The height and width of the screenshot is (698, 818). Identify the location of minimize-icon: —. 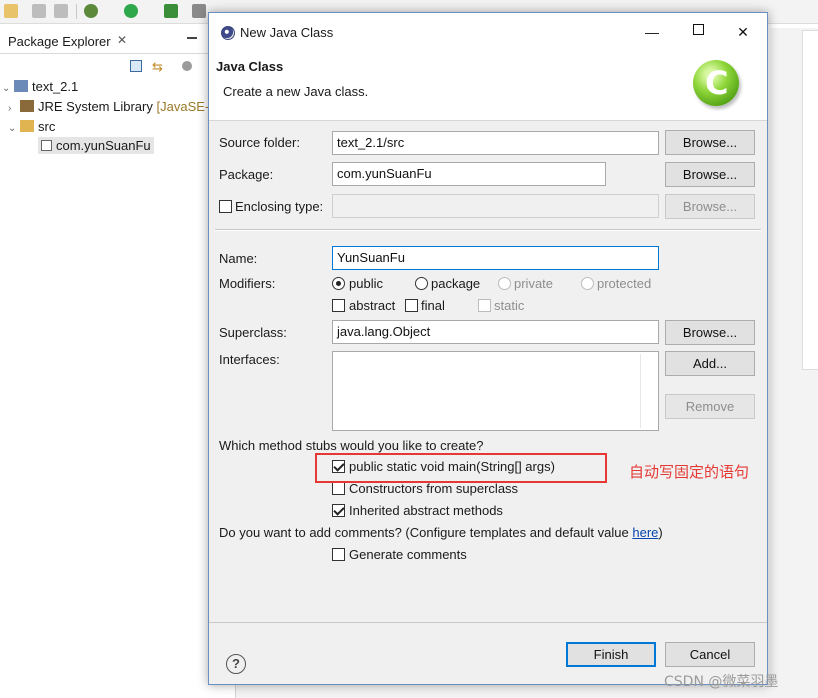
(652, 32).